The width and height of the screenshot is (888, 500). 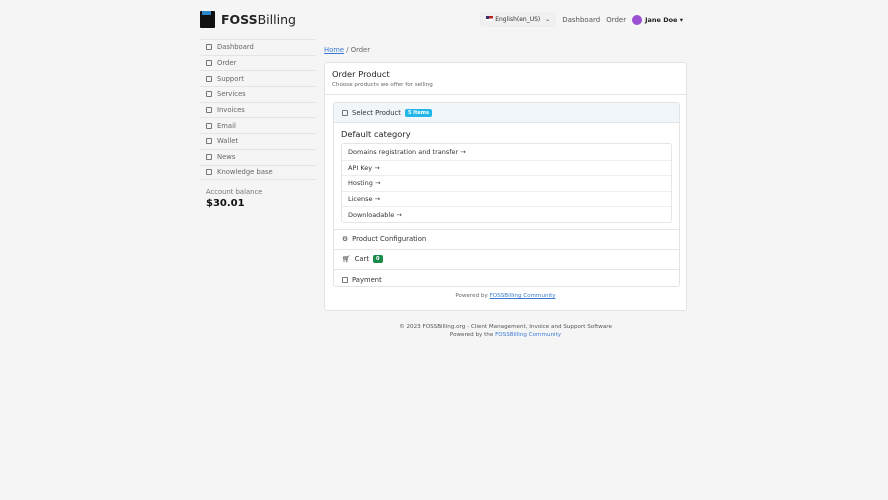 I want to click on services-icon, so click(x=209, y=94).